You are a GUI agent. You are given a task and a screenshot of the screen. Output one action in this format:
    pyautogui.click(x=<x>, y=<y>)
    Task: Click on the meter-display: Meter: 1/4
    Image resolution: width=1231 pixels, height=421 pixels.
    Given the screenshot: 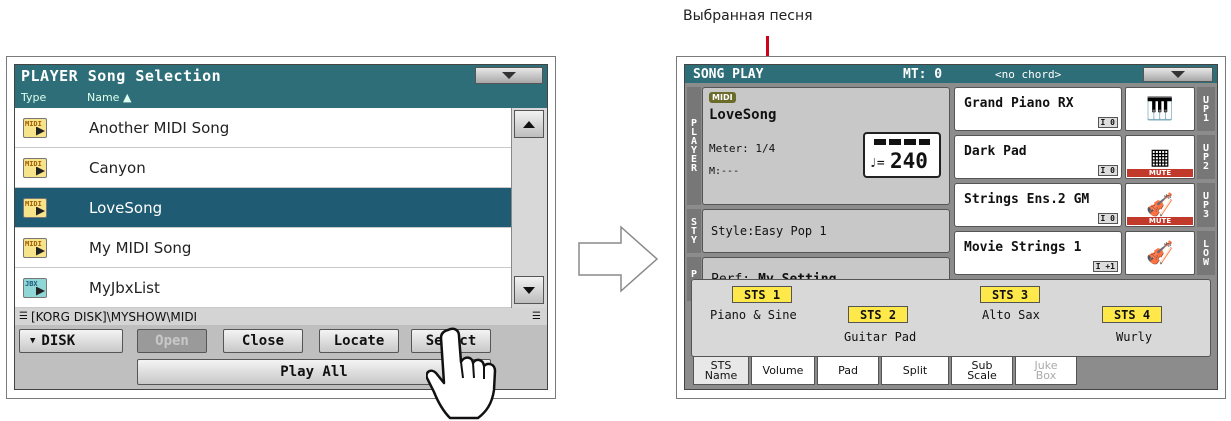 What is the action you would take?
    pyautogui.click(x=742, y=148)
    